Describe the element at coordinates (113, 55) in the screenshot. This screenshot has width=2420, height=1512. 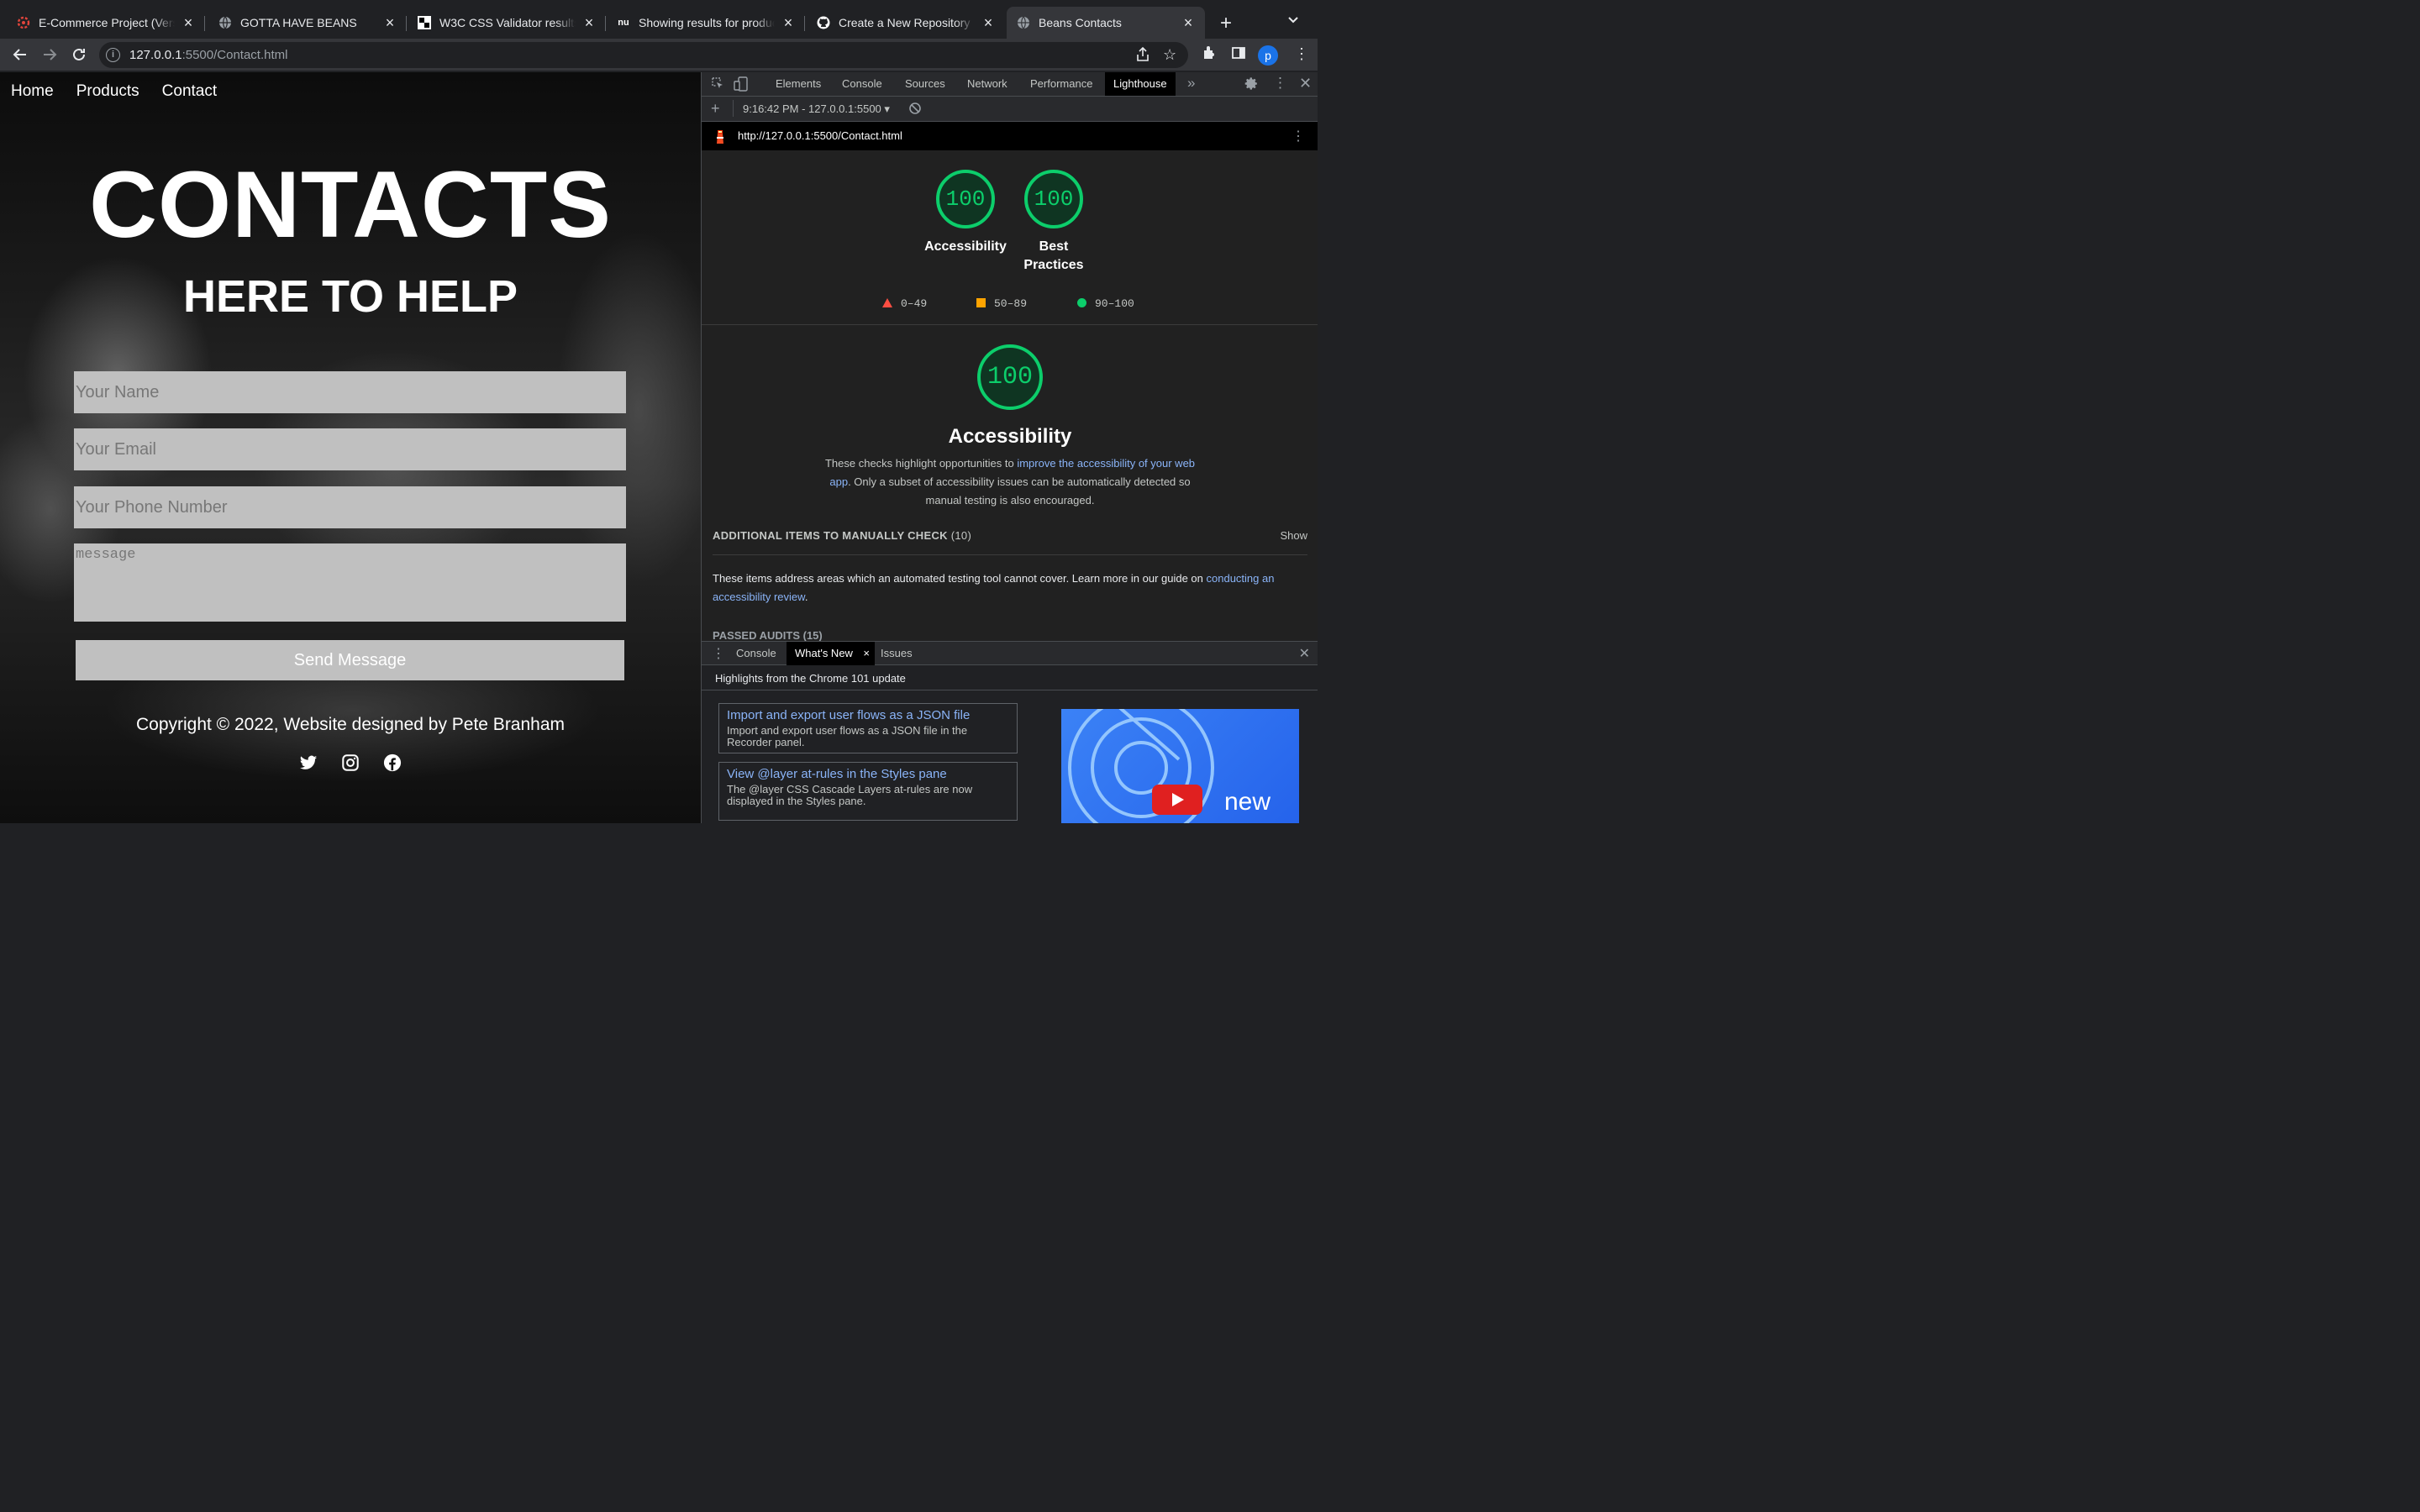
I see `info-icon: i` at that location.